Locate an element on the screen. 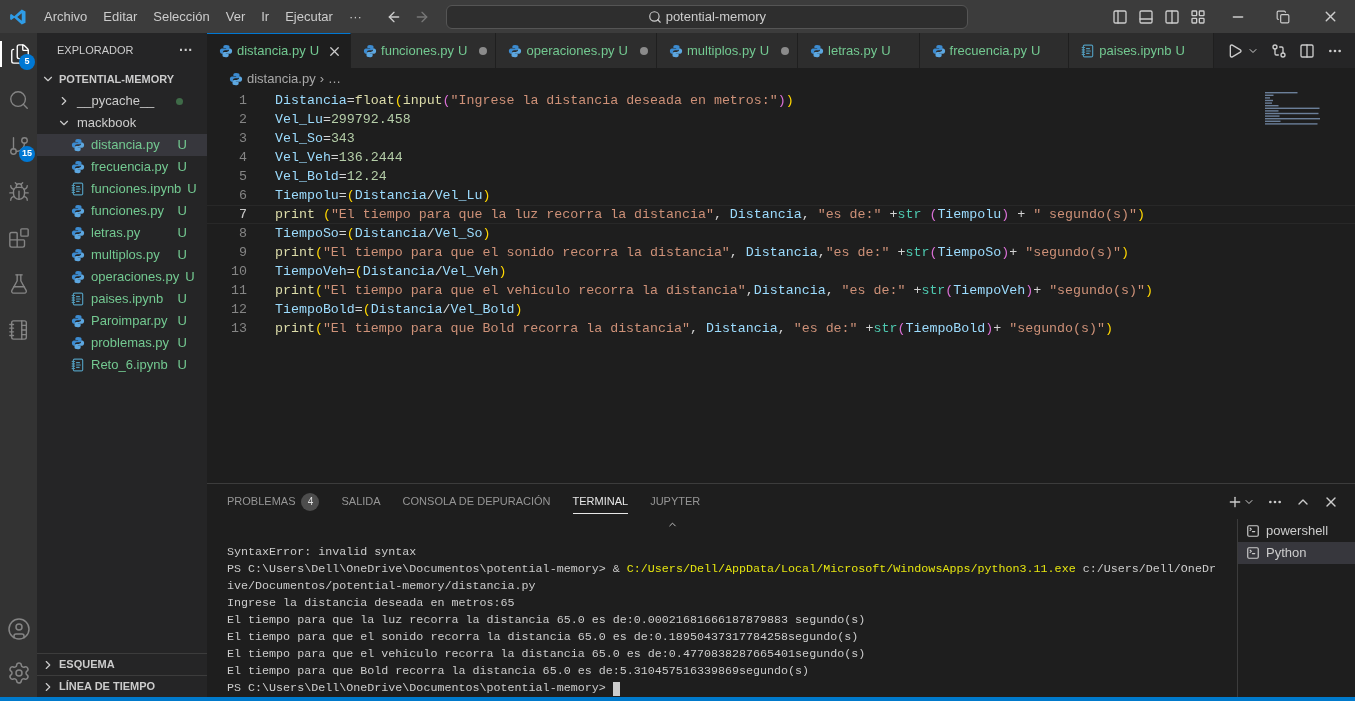 The width and height of the screenshot is (1355, 701). line-number: 11 is located at coordinates (239, 290).